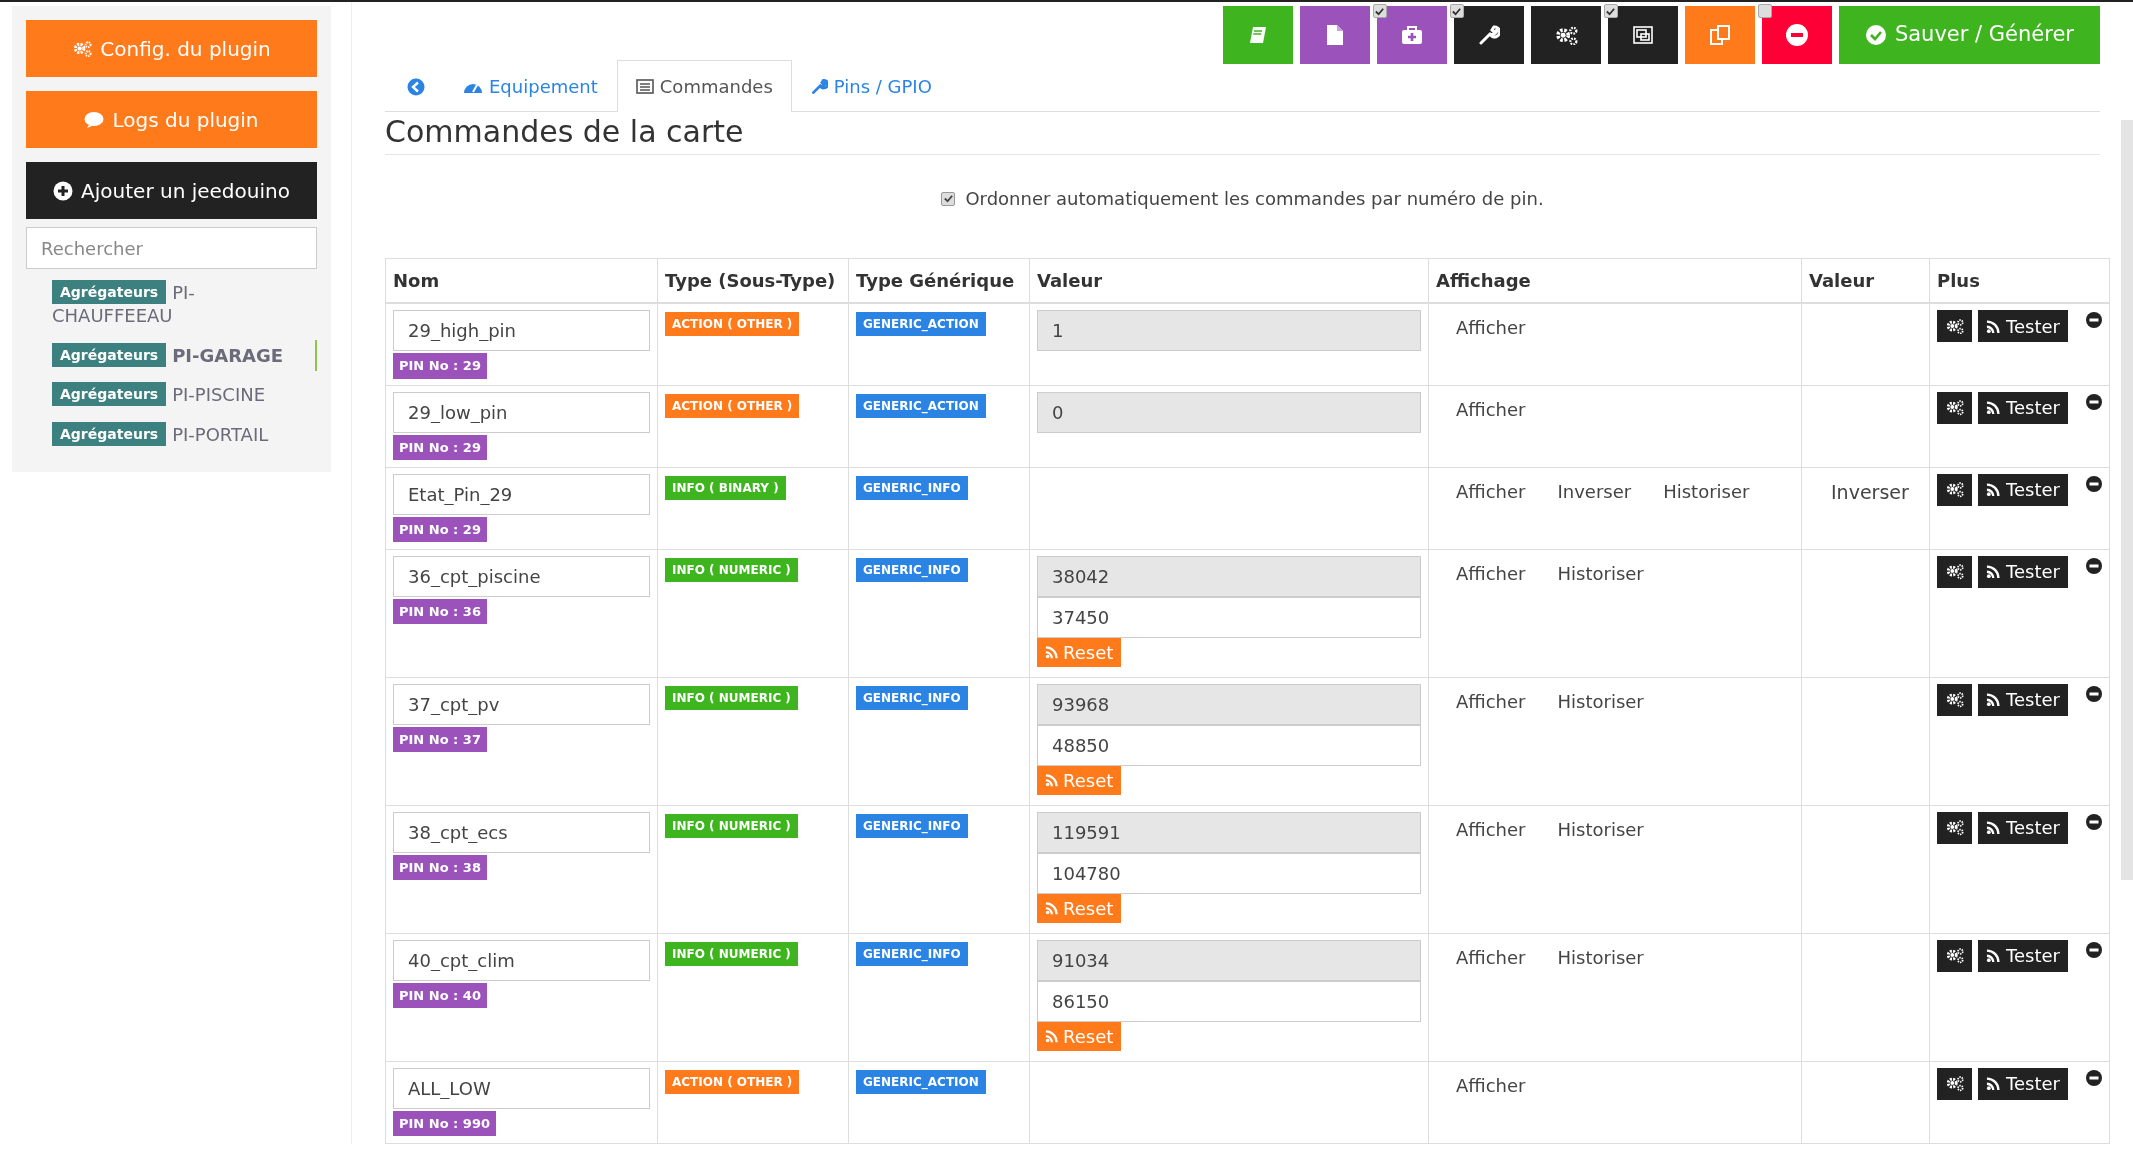 This screenshot has width=2133, height=1157. Describe the element at coordinates (521, 494) in the screenshot. I see `name-field: Etat_Pin_29` at that location.